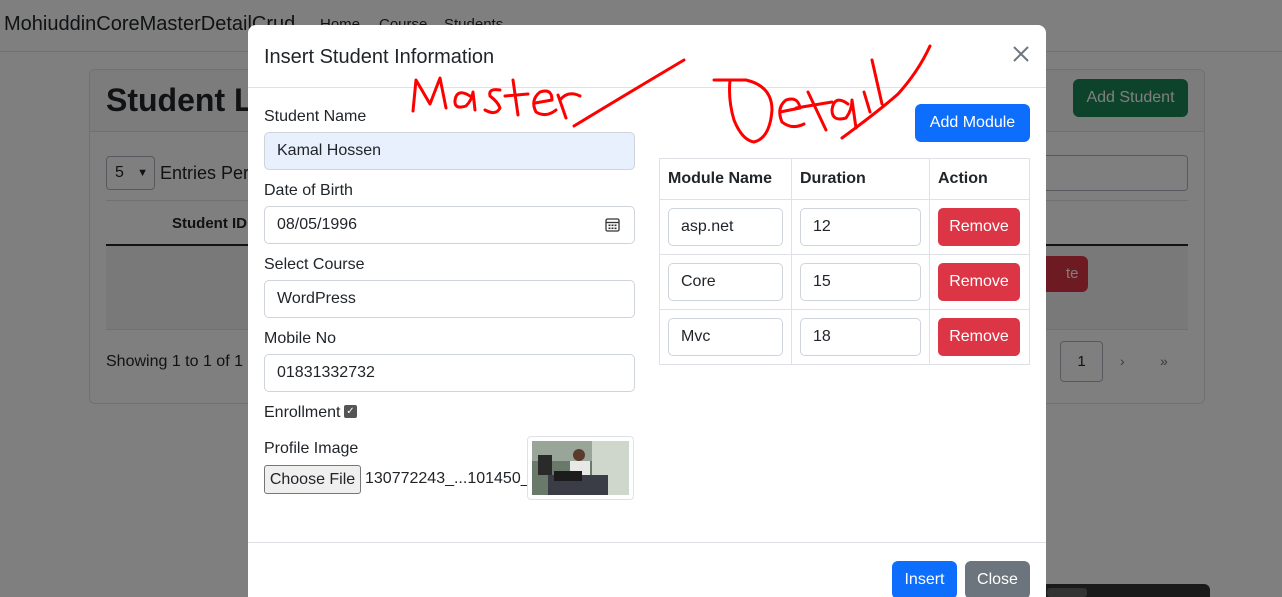  Describe the element at coordinates (612, 224) in the screenshot. I see `calendar-icon` at that location.